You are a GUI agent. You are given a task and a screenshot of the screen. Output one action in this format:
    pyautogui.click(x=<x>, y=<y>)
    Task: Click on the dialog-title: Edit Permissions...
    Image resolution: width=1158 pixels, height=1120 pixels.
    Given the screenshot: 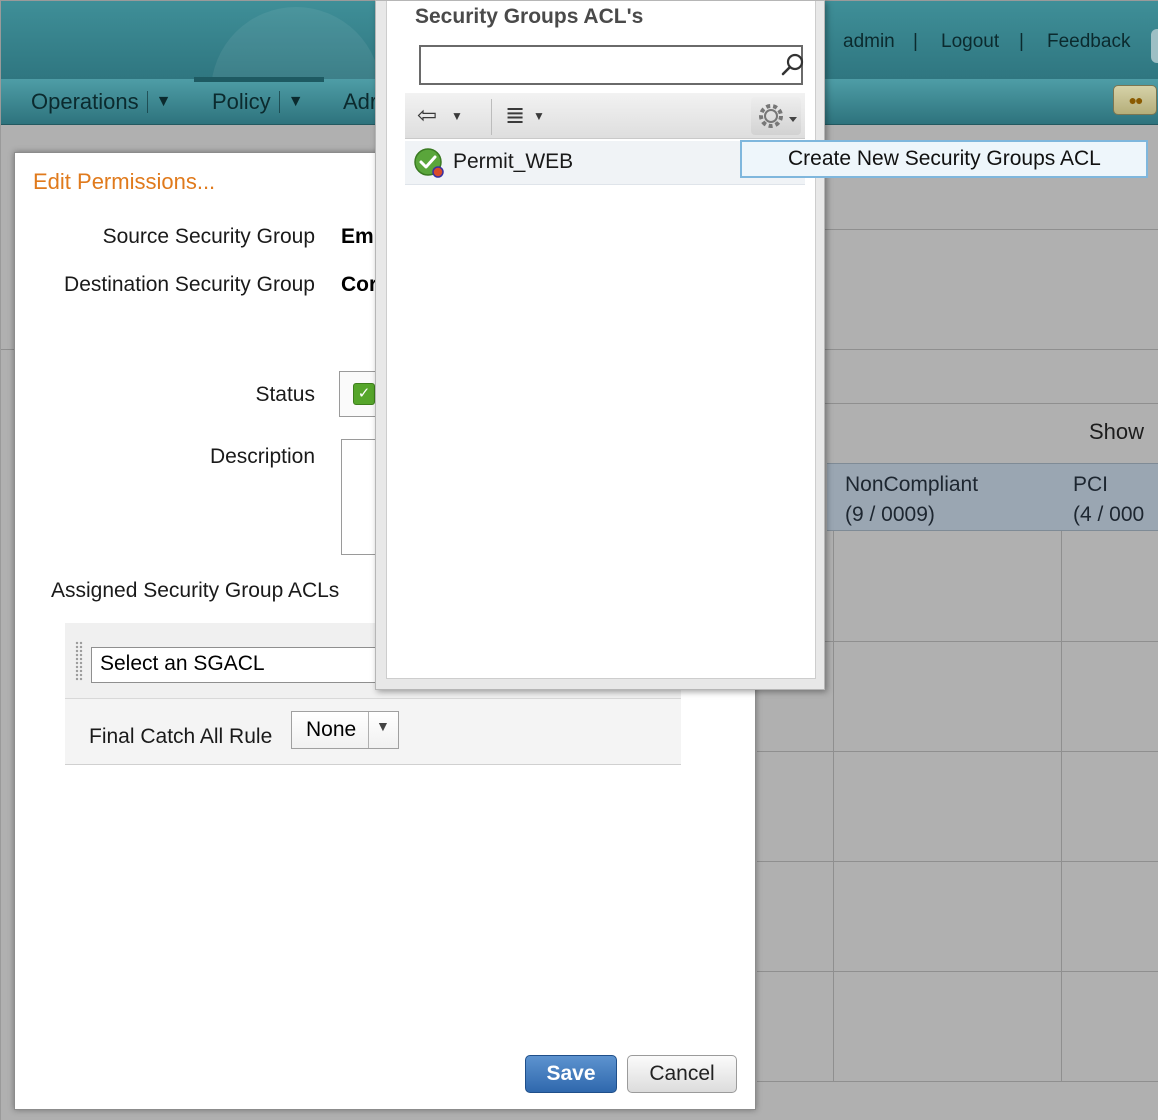 What is the action you would take?
    pyautogui.click(x=124, y=181)
    